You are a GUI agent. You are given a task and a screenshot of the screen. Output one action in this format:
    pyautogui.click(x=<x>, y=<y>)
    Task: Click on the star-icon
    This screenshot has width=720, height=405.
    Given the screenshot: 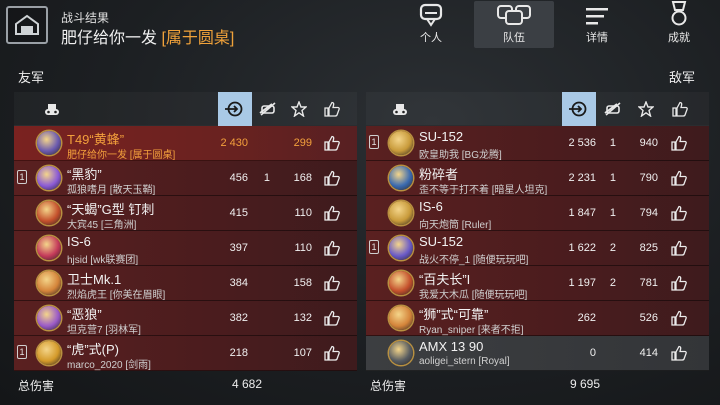 What is the action you would take?
    pyautogui.click(x=646, y=109)
    